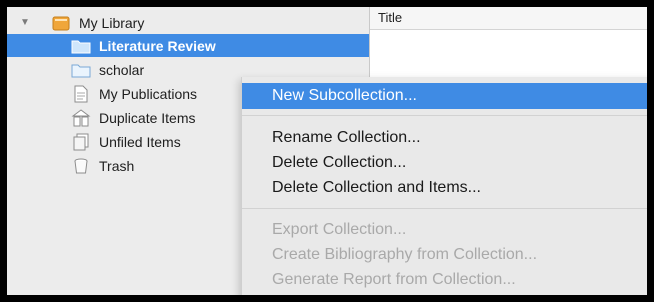 Image resolution: width=654 pixels, height=302 pixels. I want to click on library-label: My Library, so click(112, 22).